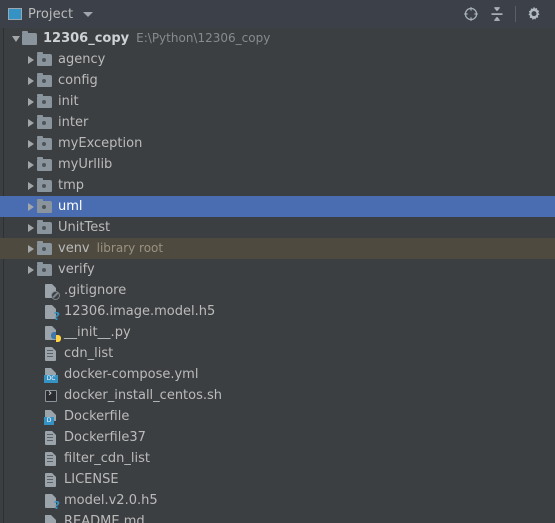 This screenshot has height=523, width=555. Describe the element at coordinates (84, 227) in the screenshot. I see `tree-row-label: UnitTest` at that location.